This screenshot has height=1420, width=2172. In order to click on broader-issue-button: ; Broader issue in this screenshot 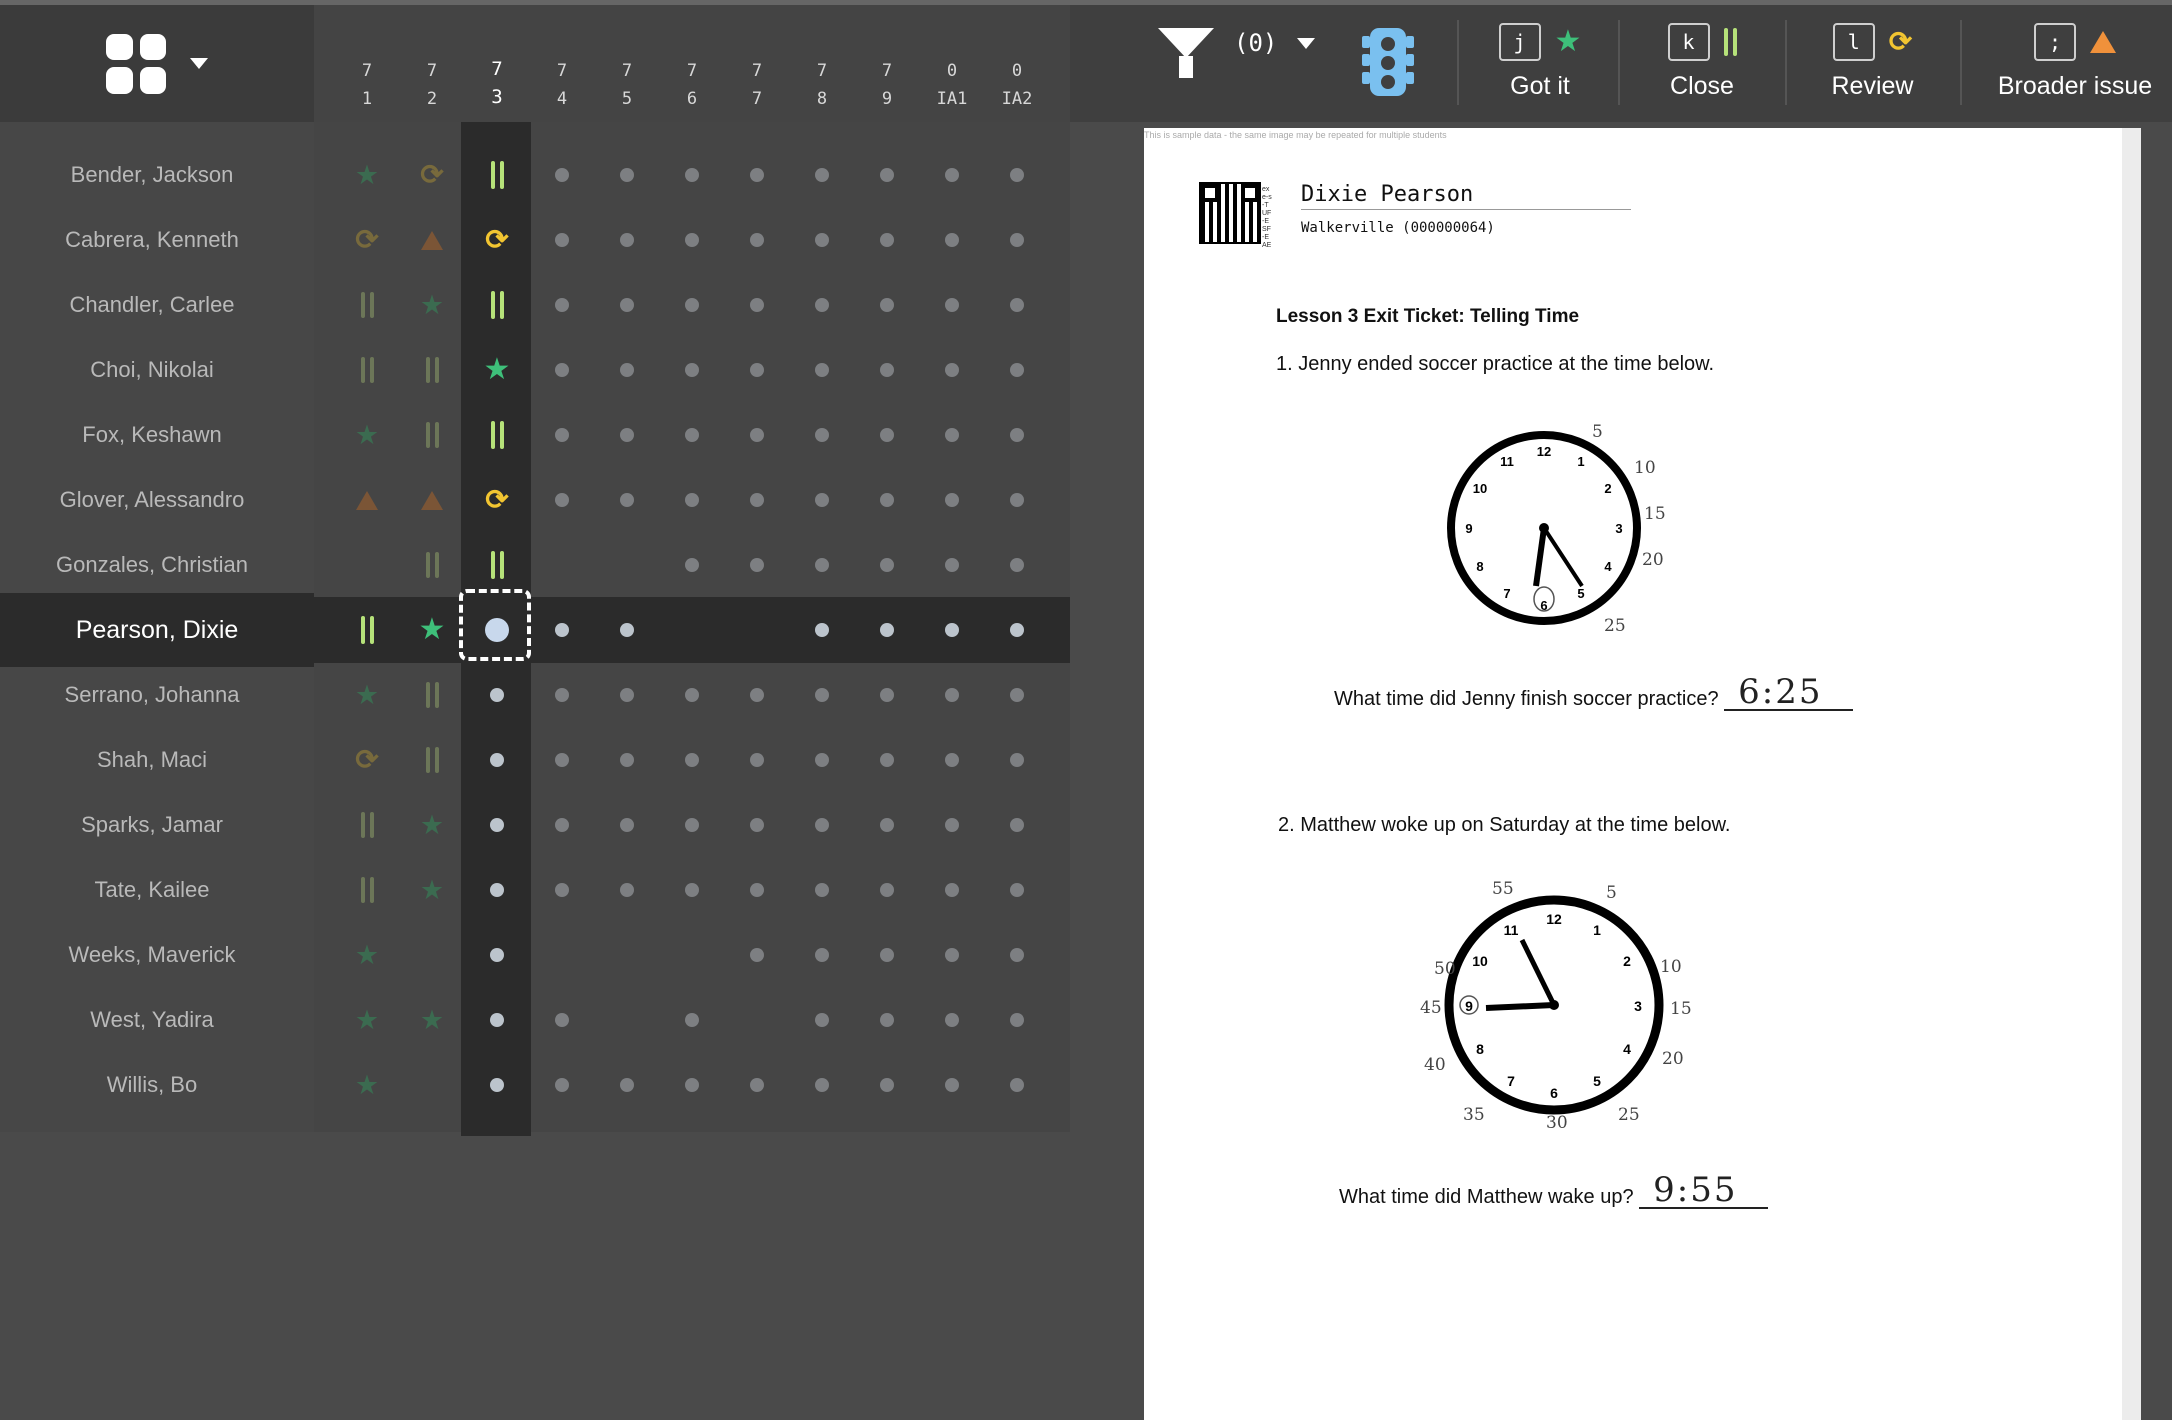, I will do `click(2075, 60)`.